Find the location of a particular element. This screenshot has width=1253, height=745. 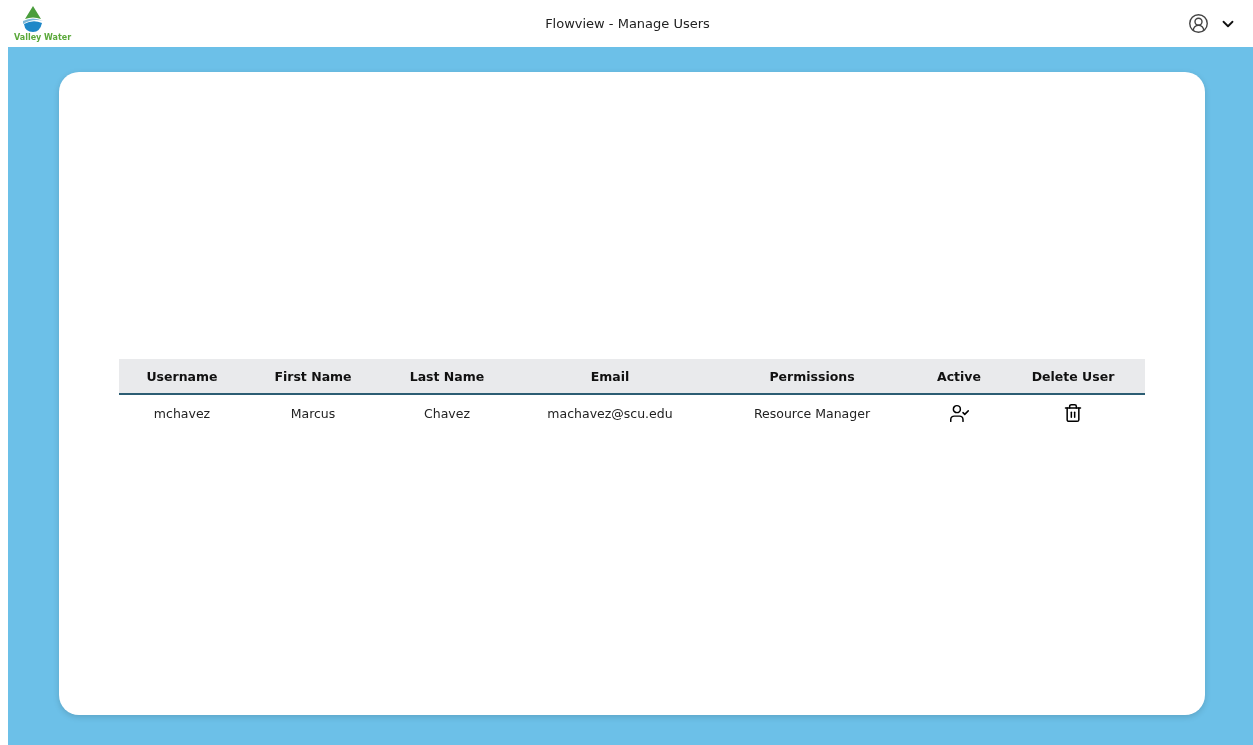

account-icon is located at coordinates (1198, 23).